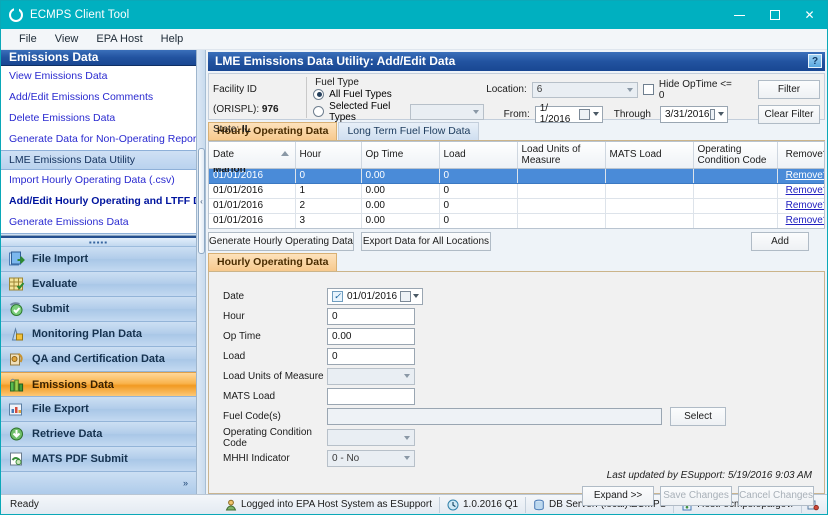 This screenshot has height=515, width=828. What do you see at coordinates (98, 201) in the screenshot?
I see `sidebar-task-add-edit-hourly-ltff: Add/Edit Hourly Operating and LTFF Data` at bounding box center [98, 201].